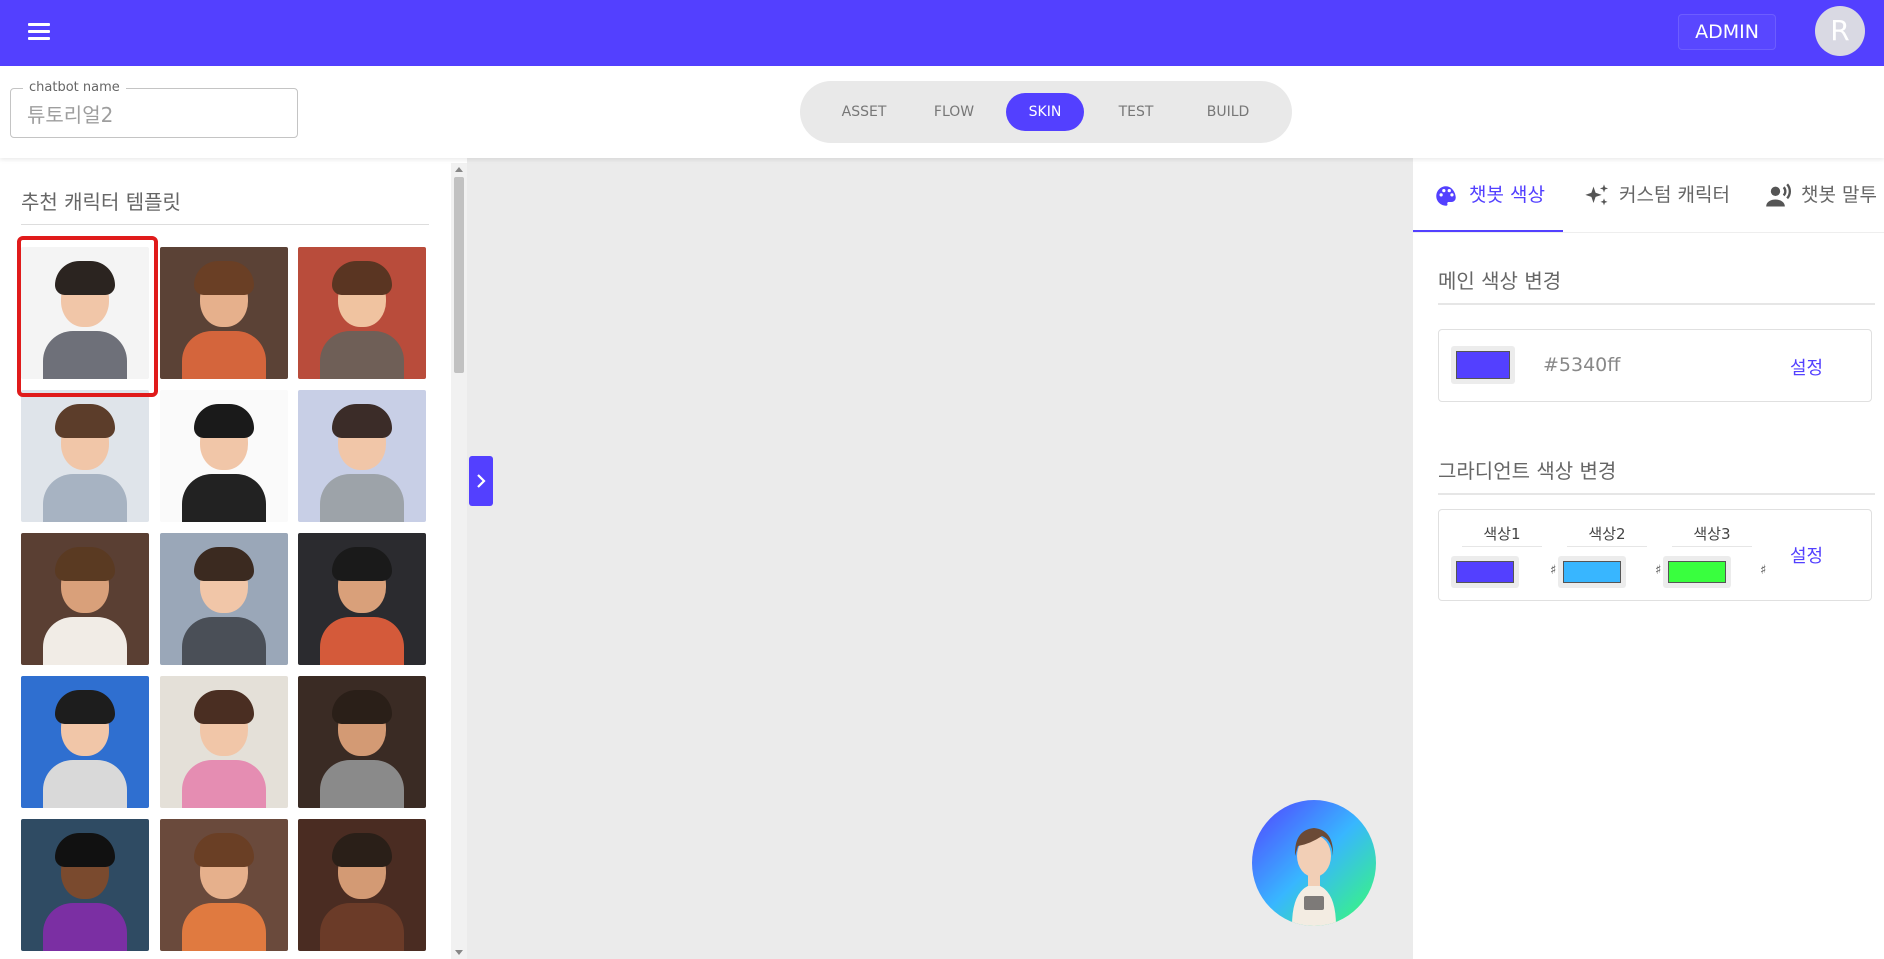 This screenshot has height=959, width=1884. What do you see at coordinates (1727, 32) in the screenshot?
I see `admin-button: ADMIN` at bounding box center [1727, 32].